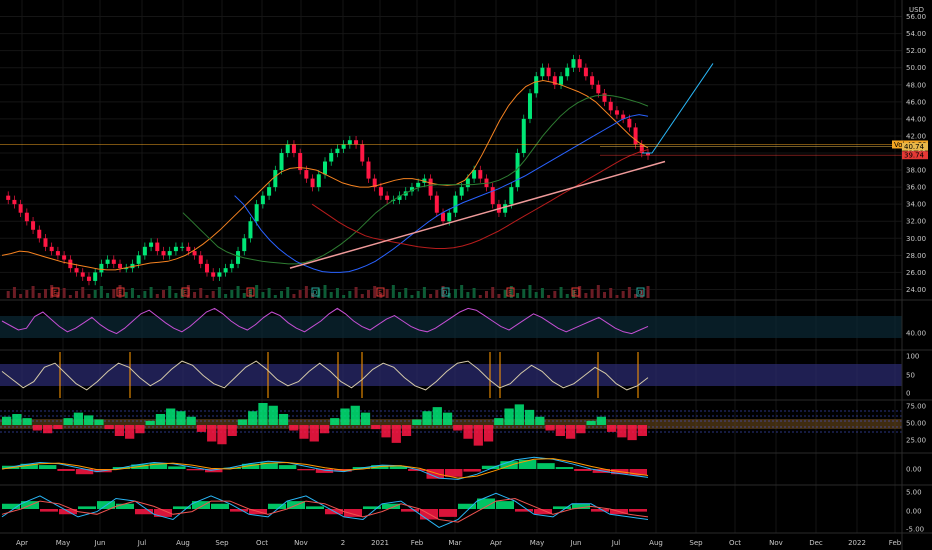  What do you see at coordinates (916, 441) in the screenshot?
I see `y-tick-label: 25.00` at bounding box center [916, 441].